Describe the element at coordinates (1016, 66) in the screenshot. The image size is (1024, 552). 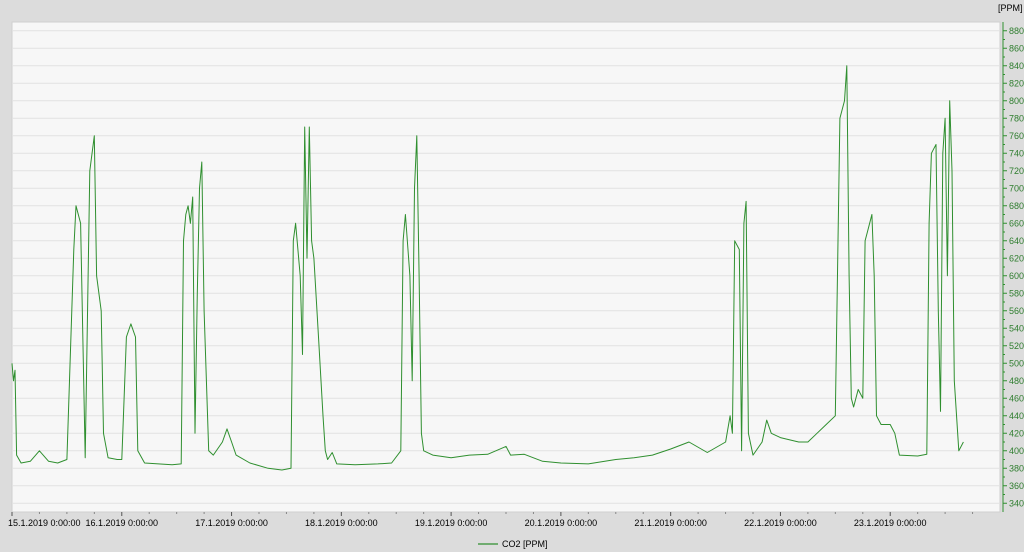
I see `y-tick-label: 840` at that location.